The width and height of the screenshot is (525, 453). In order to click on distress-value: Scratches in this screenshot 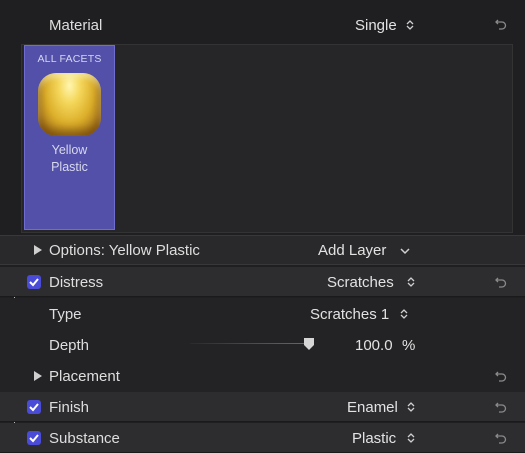, I will do `click(360, 282)`.